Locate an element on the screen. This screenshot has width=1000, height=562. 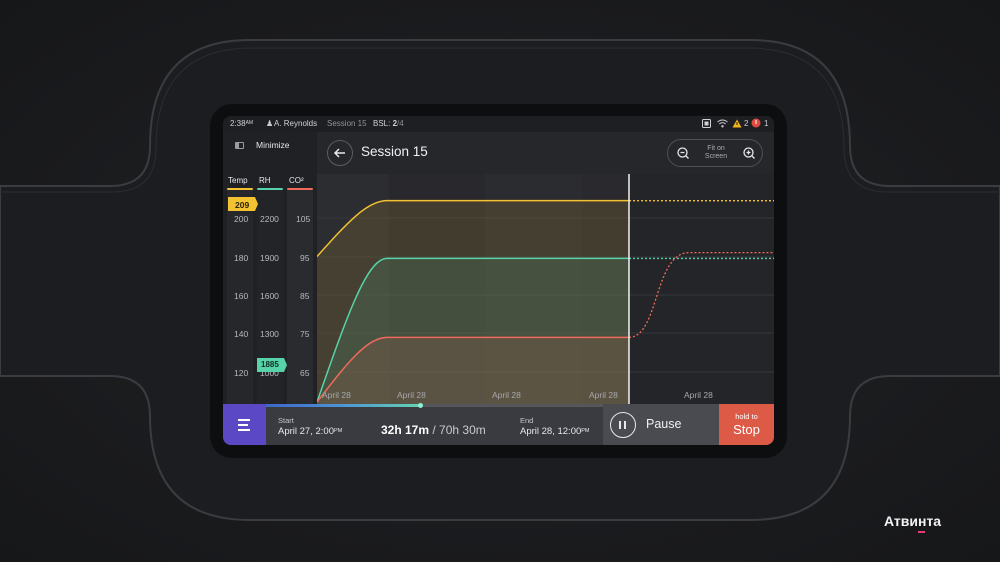
chart-header: Session 15 Fit on Screen is located at coordinates (545, 153).